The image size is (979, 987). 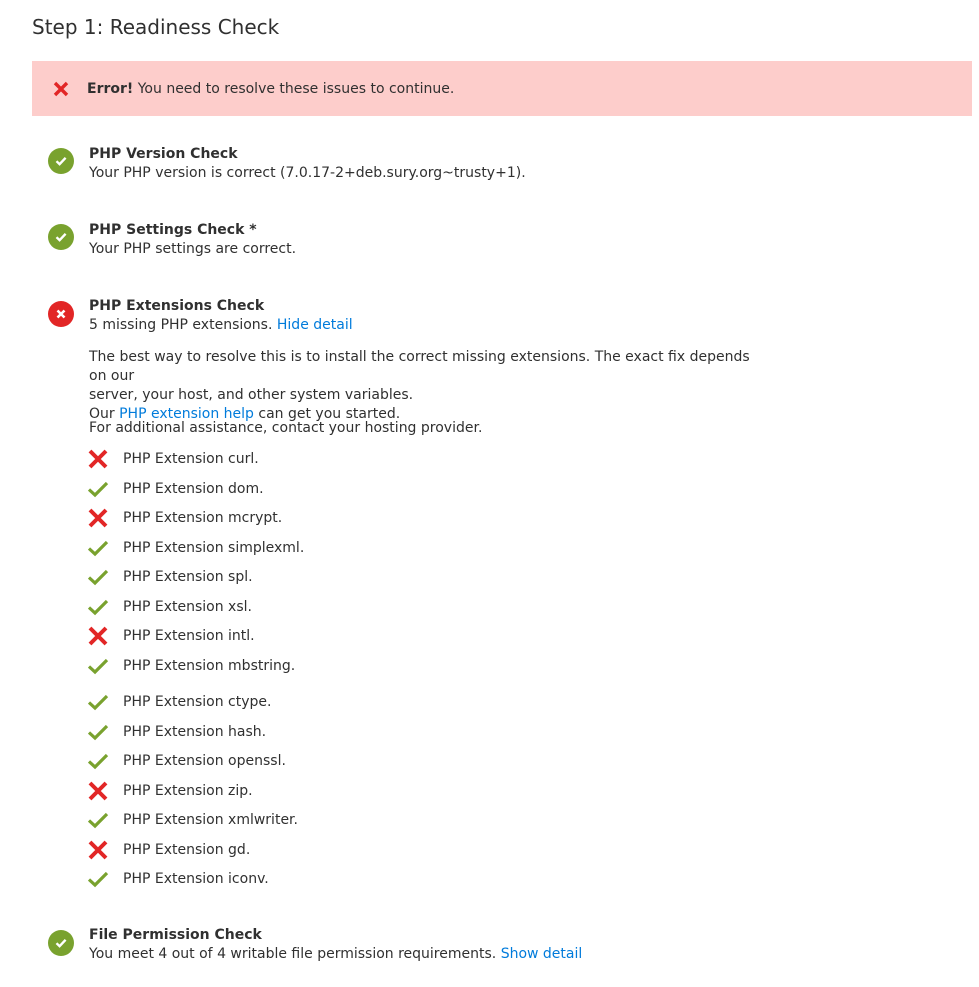 I want to click on extension-label: PHP Extension mbstring., so click(x=209, y=666).